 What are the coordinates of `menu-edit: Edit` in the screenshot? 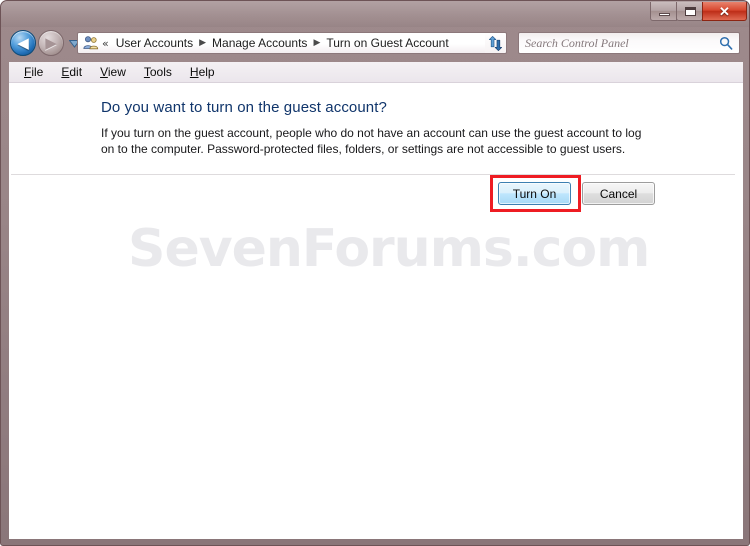 It's located at (71, 72).